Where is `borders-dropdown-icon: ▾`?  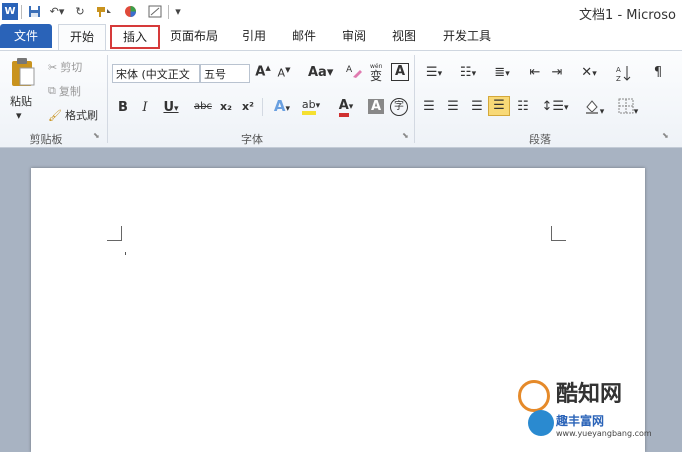
borders-dropdown-icon: ▾ is located at coordinates (636, 112).